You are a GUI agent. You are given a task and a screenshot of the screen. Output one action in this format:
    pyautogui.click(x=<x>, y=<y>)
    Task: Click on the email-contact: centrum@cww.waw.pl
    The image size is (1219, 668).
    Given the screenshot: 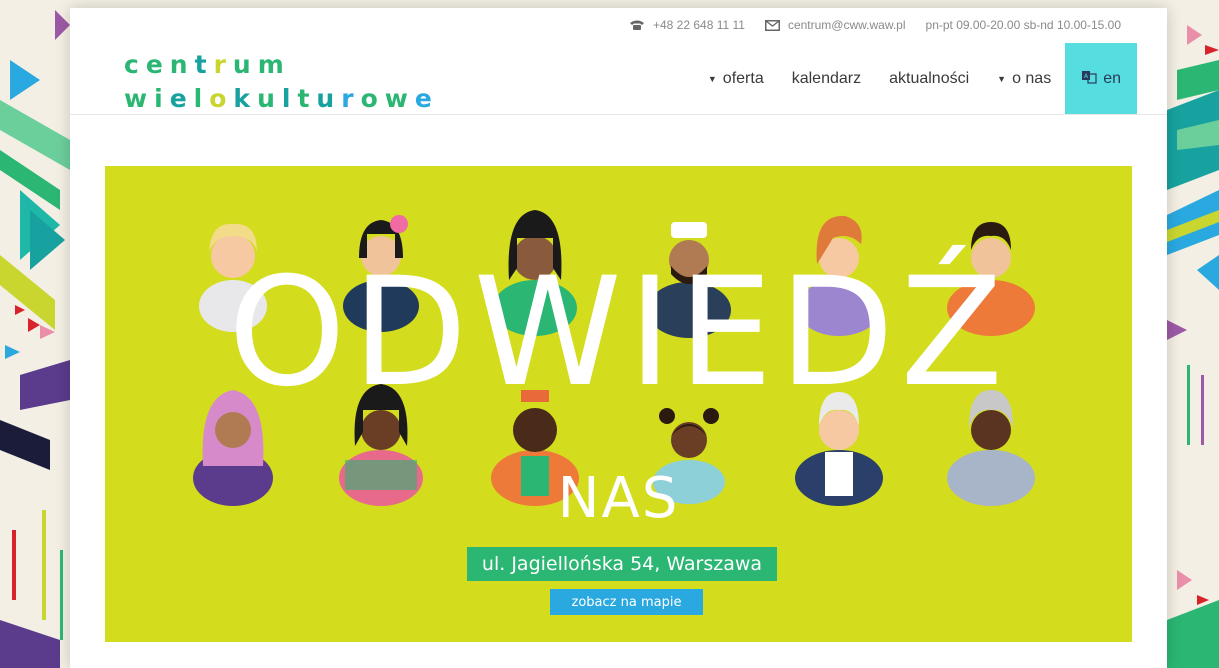 What is the action you would take?
    pyautogui.click(x=835, y=25)
    